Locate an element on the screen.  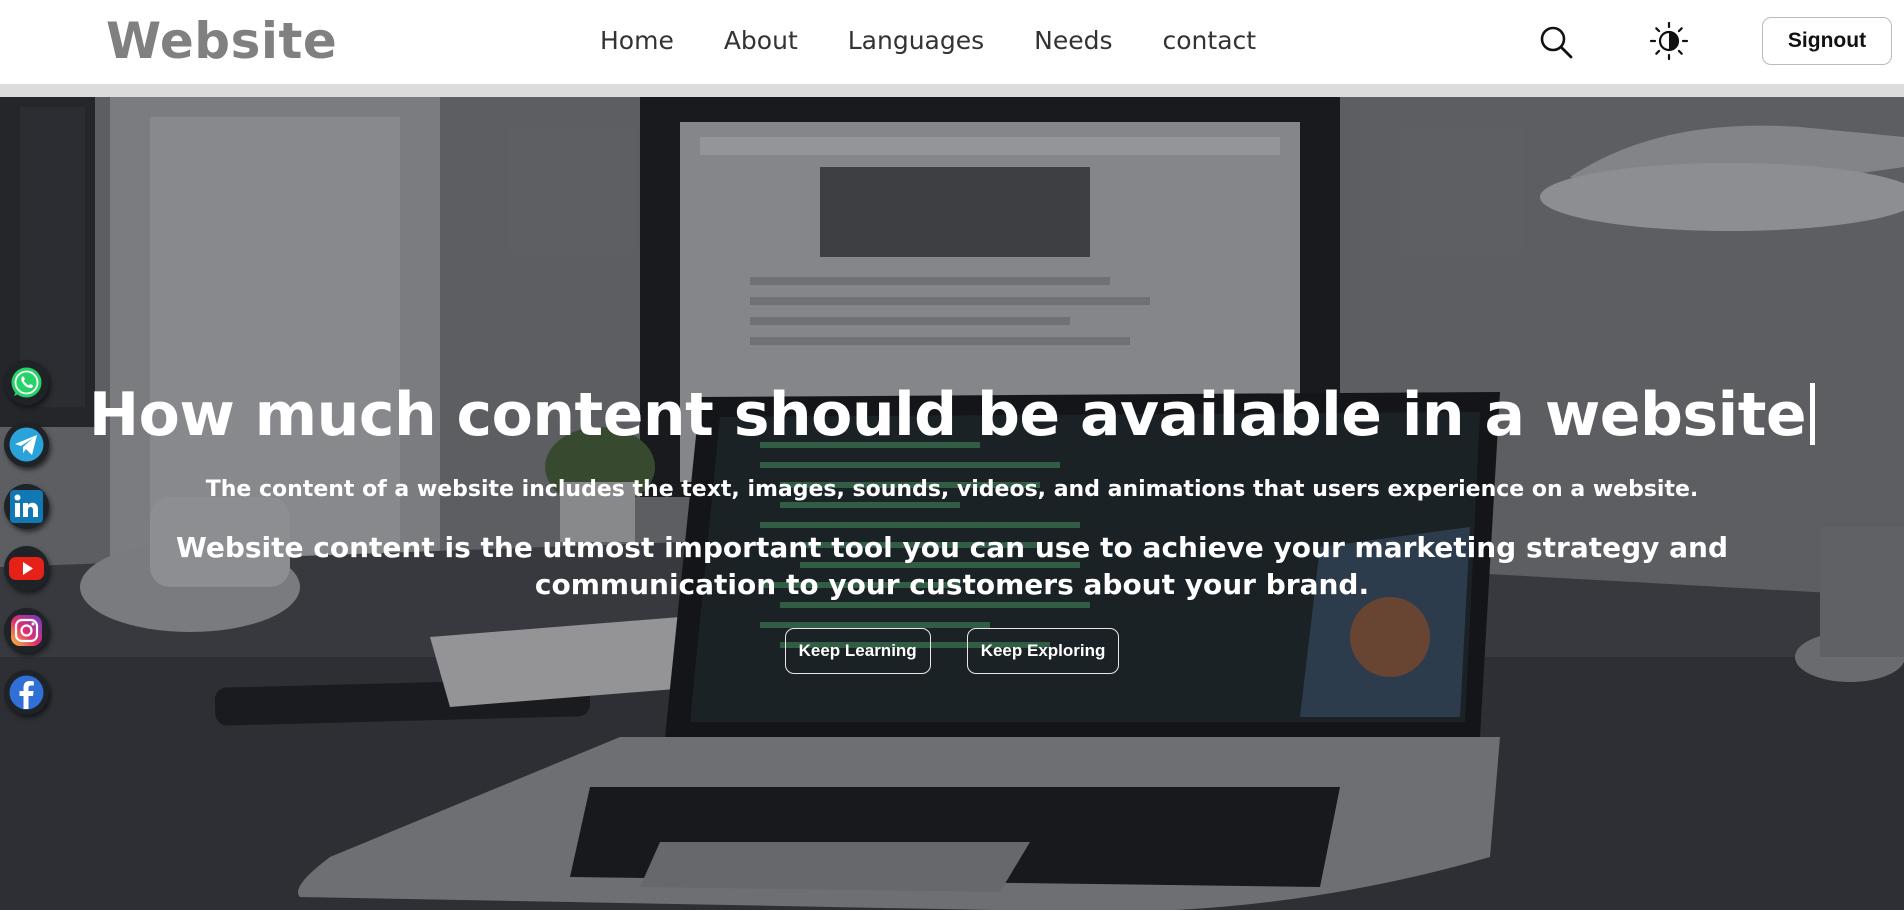
theme-toggle-icon is located at coordinates (1669, 41).